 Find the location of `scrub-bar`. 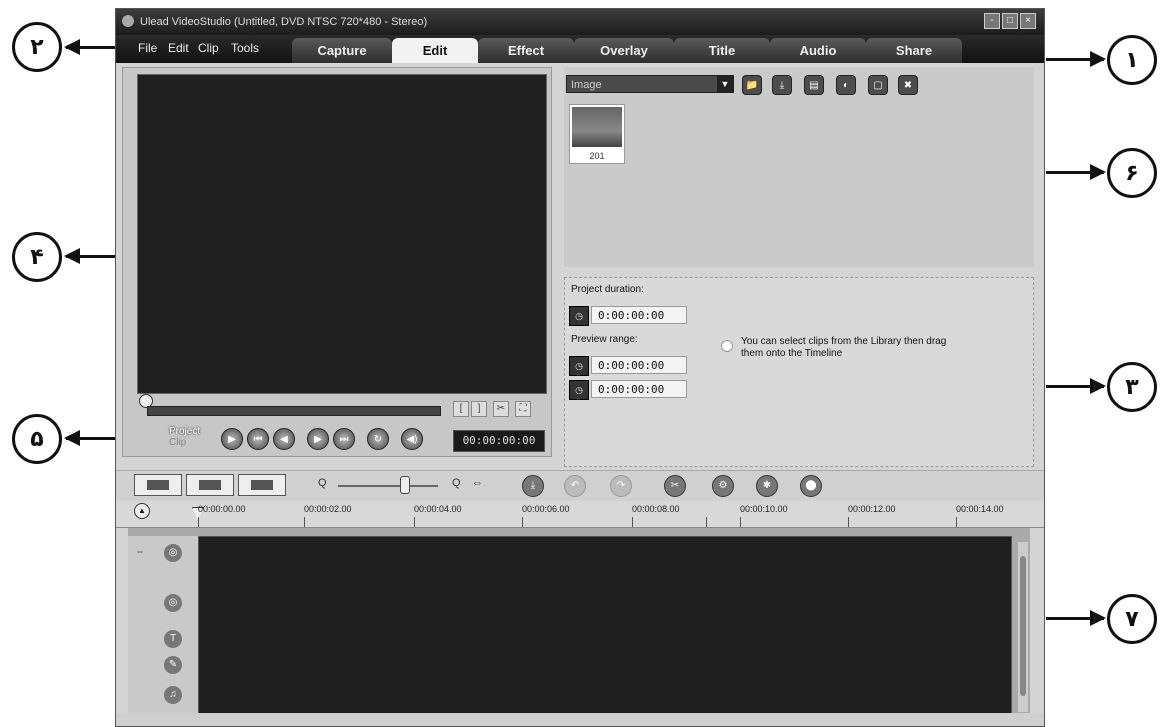

scrub-bar is located at coordinates (294, 411).